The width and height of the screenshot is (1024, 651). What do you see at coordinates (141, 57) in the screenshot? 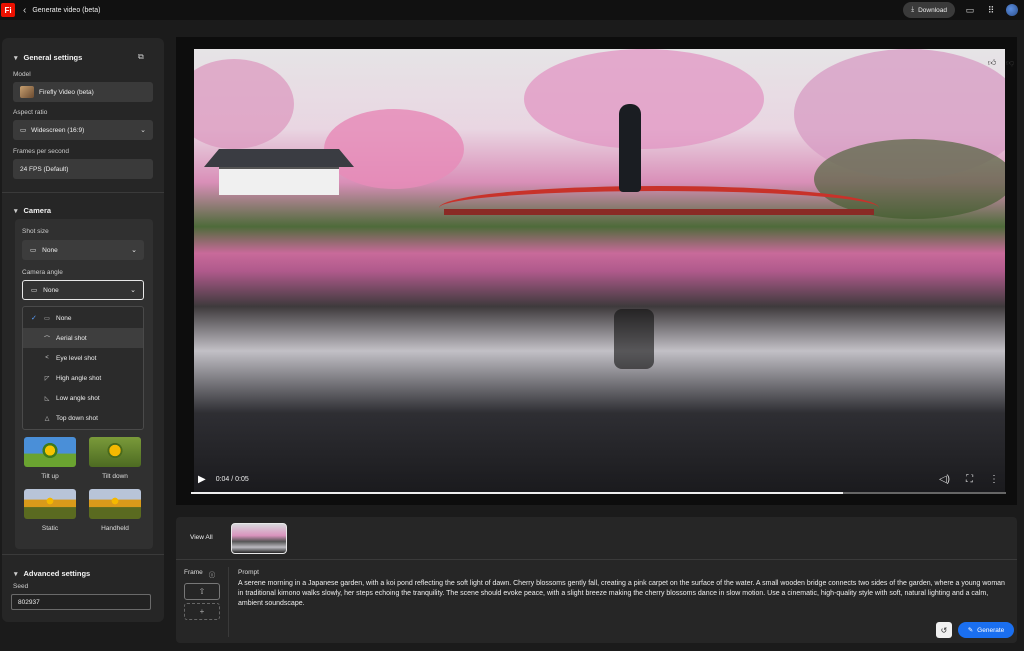
I see `collapse-panel-icon: ⧉` at bounding box center [141, 57].